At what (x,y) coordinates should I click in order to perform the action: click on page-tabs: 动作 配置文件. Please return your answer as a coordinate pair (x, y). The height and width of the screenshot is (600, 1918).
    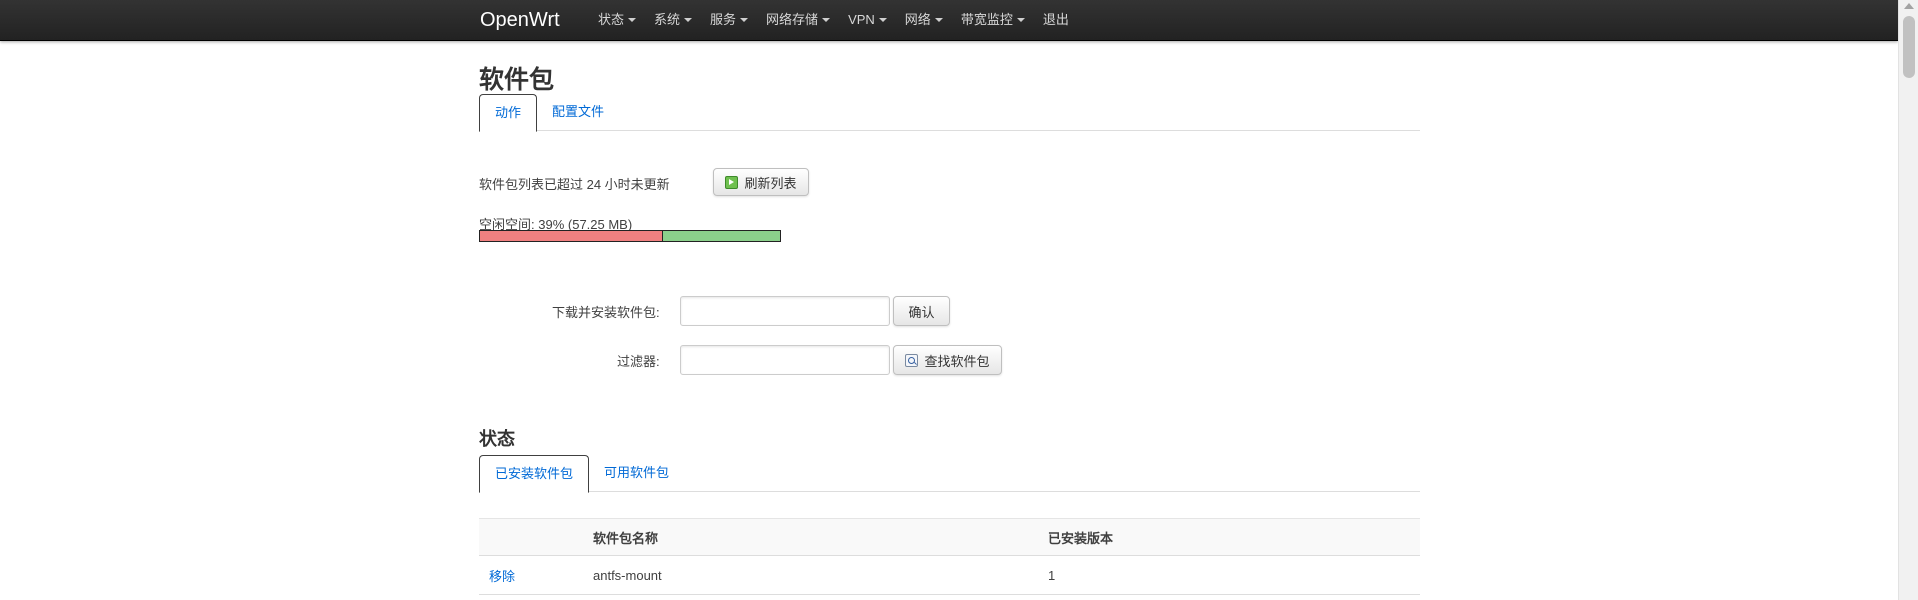
    Looking at the image, I should click on (949, 113).